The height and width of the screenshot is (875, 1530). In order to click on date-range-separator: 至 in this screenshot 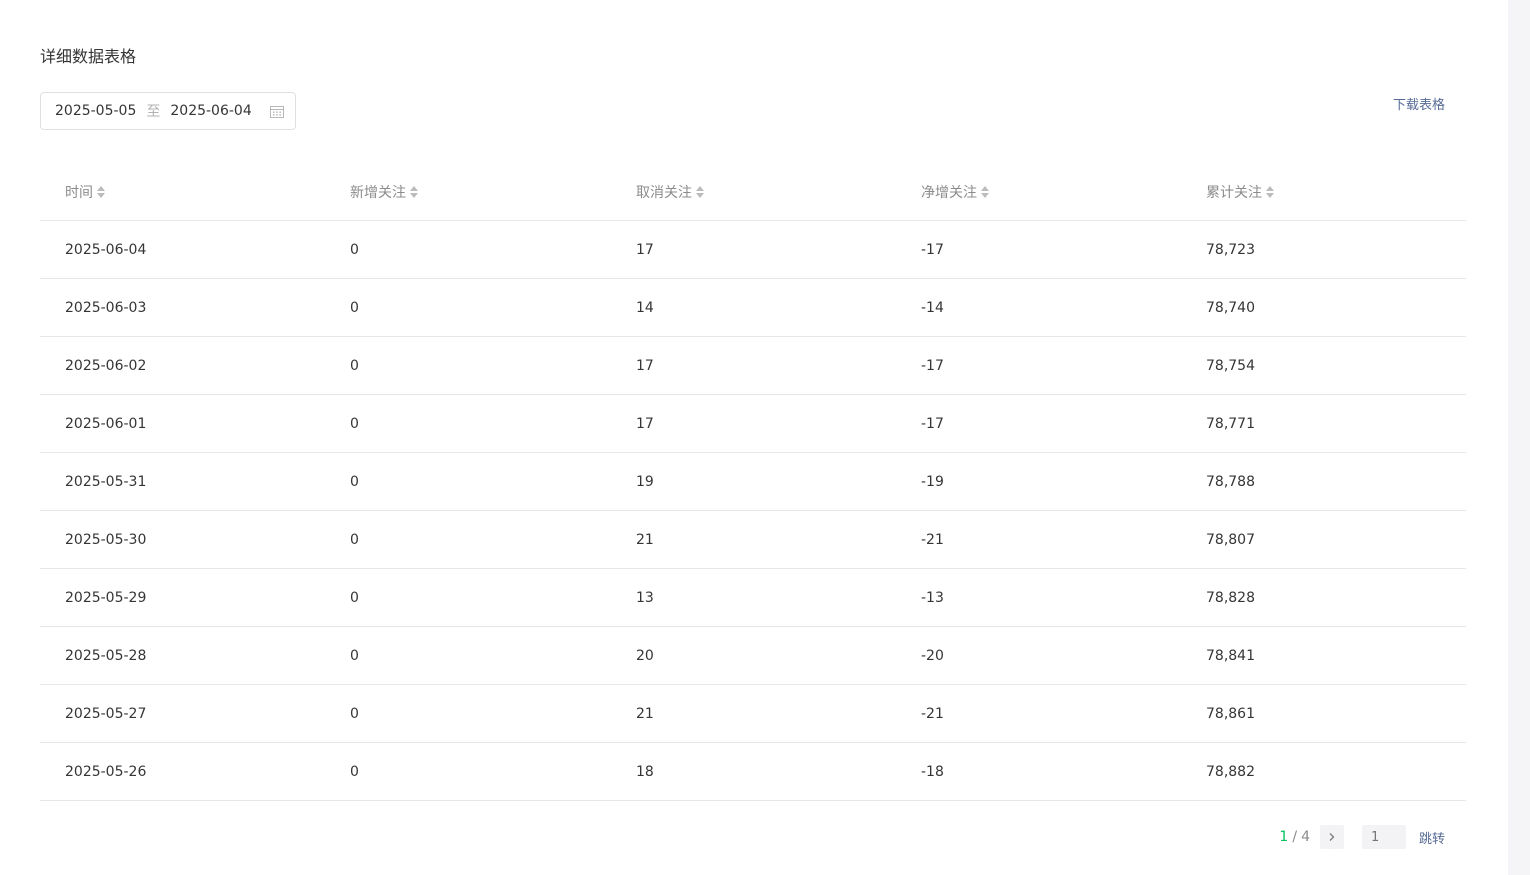, I will do `click(153, 112)`.